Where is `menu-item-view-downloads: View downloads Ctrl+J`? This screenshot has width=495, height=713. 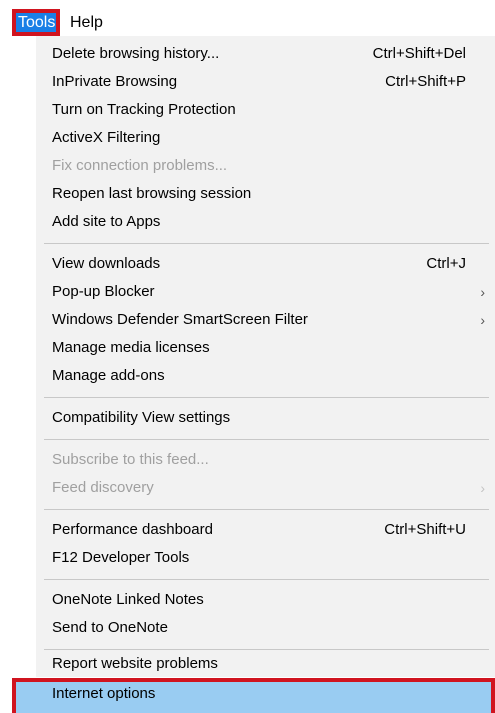 menu-item-view-downloads: View downloads Ctrl+J is located at coordinates (265, 264).